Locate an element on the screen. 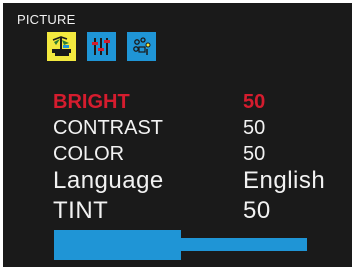 The image size is (356, 271). setting-value-tint: 50 is located at coordinates (257, 210).